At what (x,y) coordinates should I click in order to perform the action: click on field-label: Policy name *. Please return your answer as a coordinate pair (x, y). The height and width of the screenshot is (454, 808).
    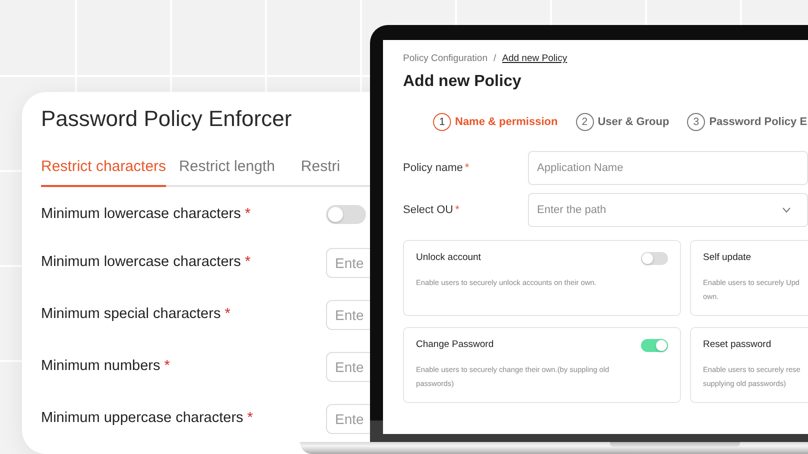
    Looking at the image, I should click on (436, 168).